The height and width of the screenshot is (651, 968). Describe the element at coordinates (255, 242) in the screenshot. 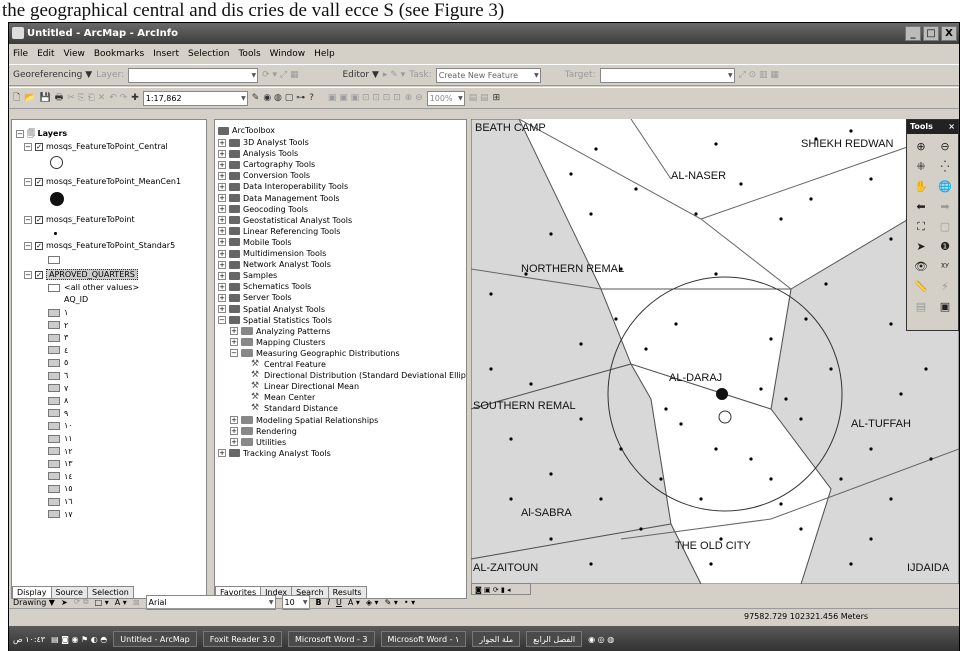

I see `toolbox-item: + Mobile Tools` at that location.